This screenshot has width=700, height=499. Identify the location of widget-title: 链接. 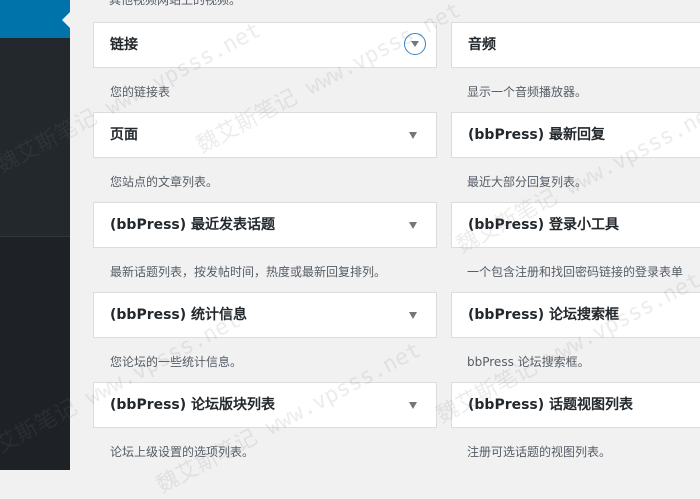
(124, 45).